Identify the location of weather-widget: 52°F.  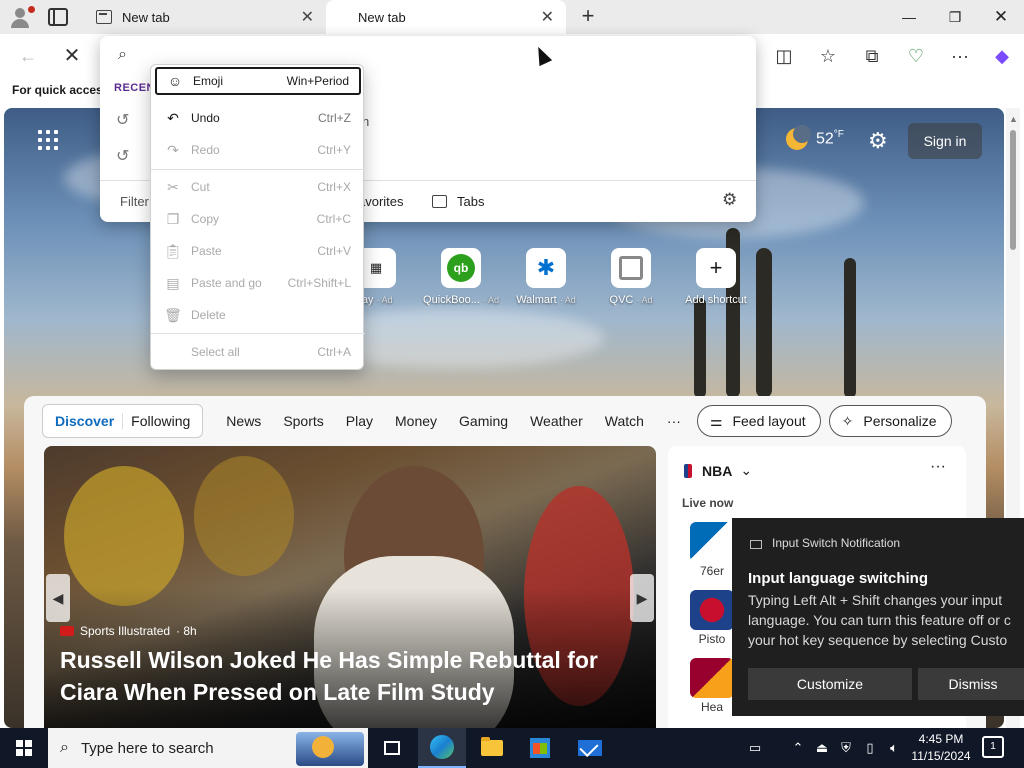
(815, 137).